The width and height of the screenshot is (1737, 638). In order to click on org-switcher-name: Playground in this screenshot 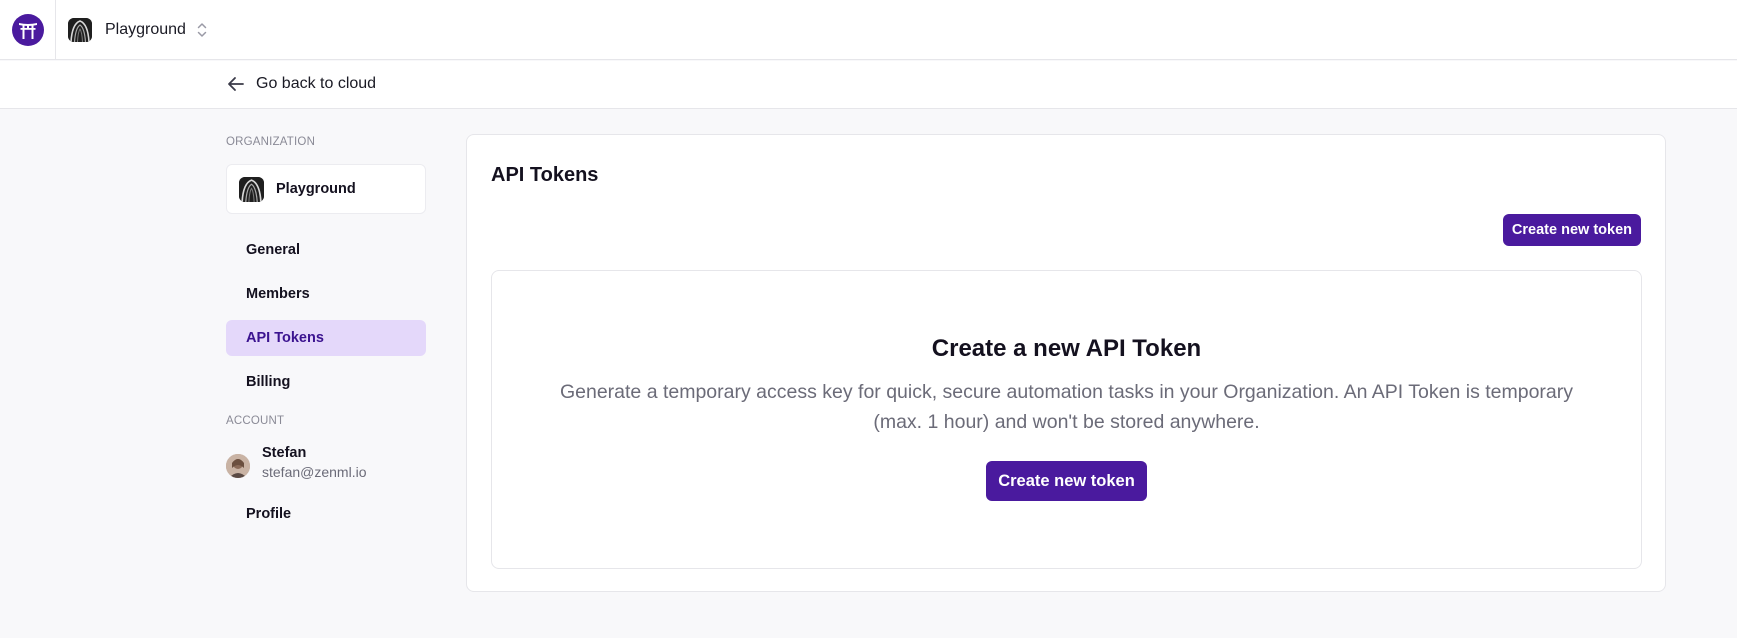, I will do `click(145, 29)`.